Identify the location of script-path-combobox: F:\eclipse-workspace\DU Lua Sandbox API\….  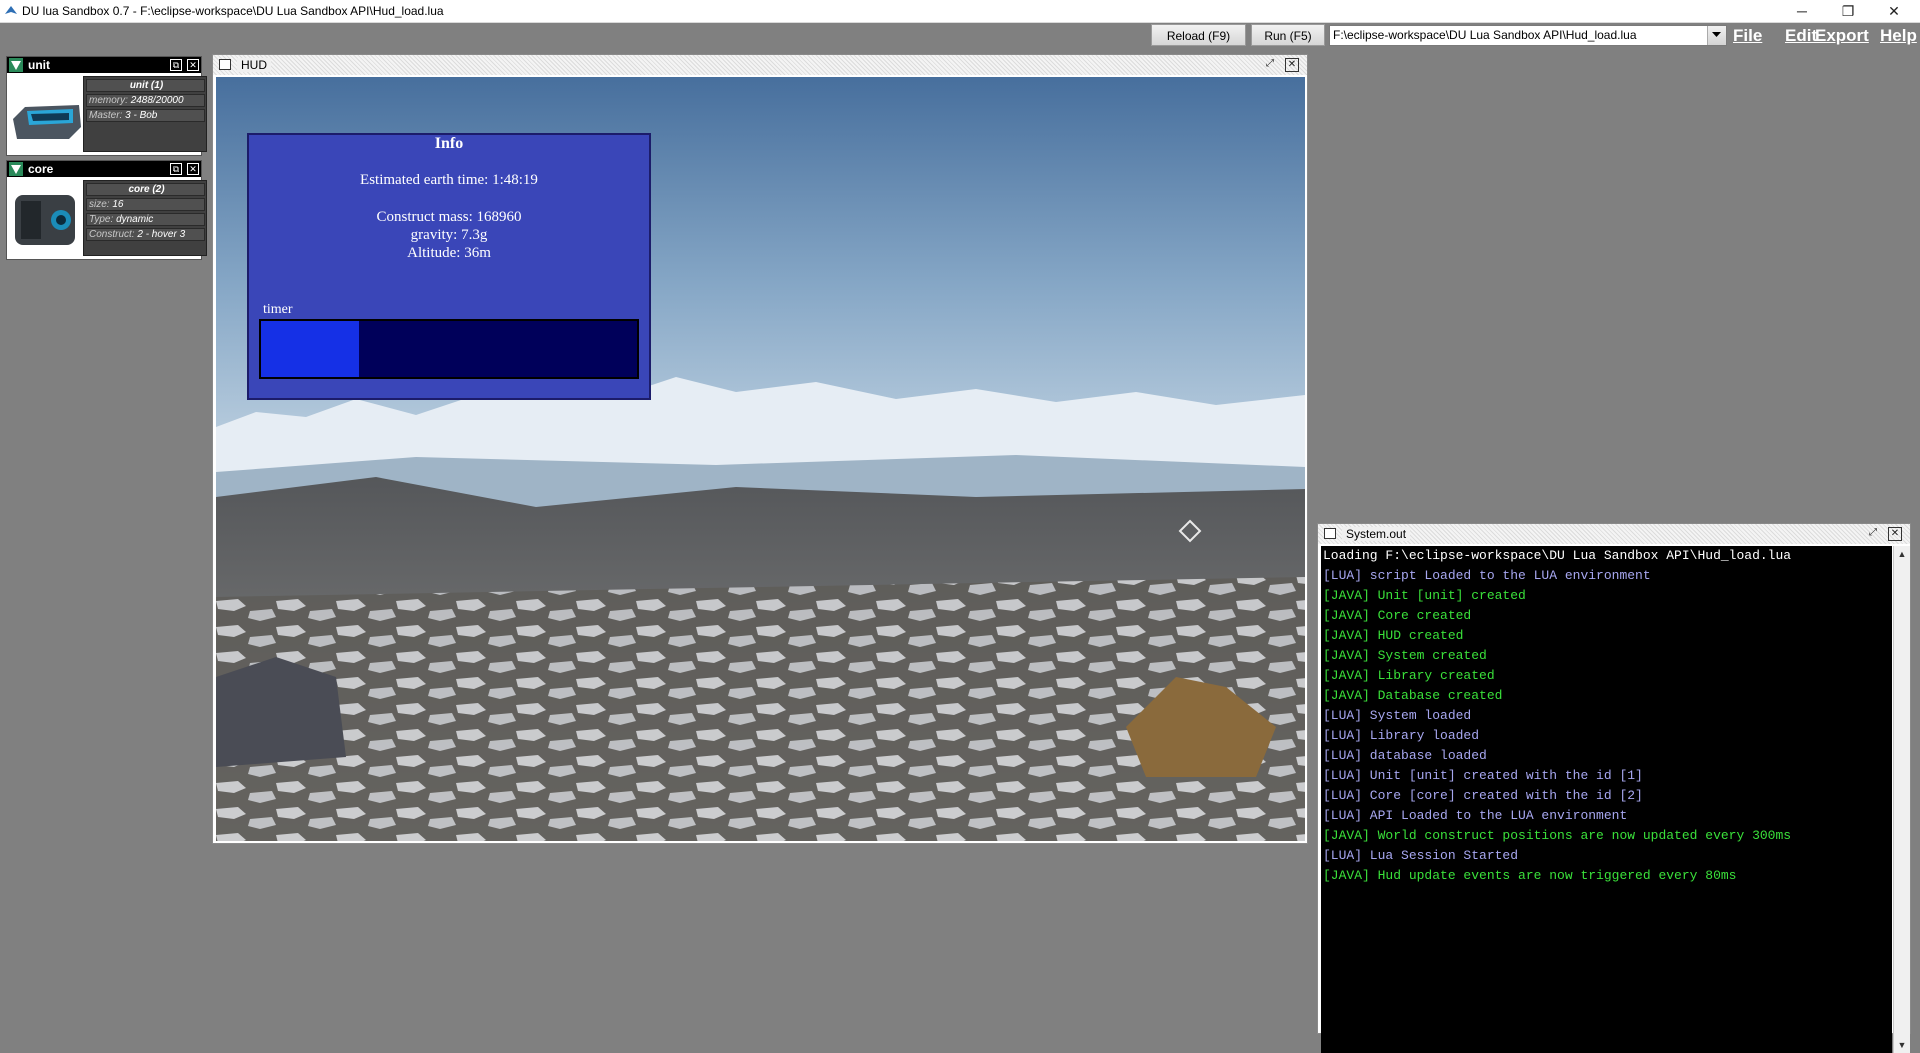
(1528, 35).